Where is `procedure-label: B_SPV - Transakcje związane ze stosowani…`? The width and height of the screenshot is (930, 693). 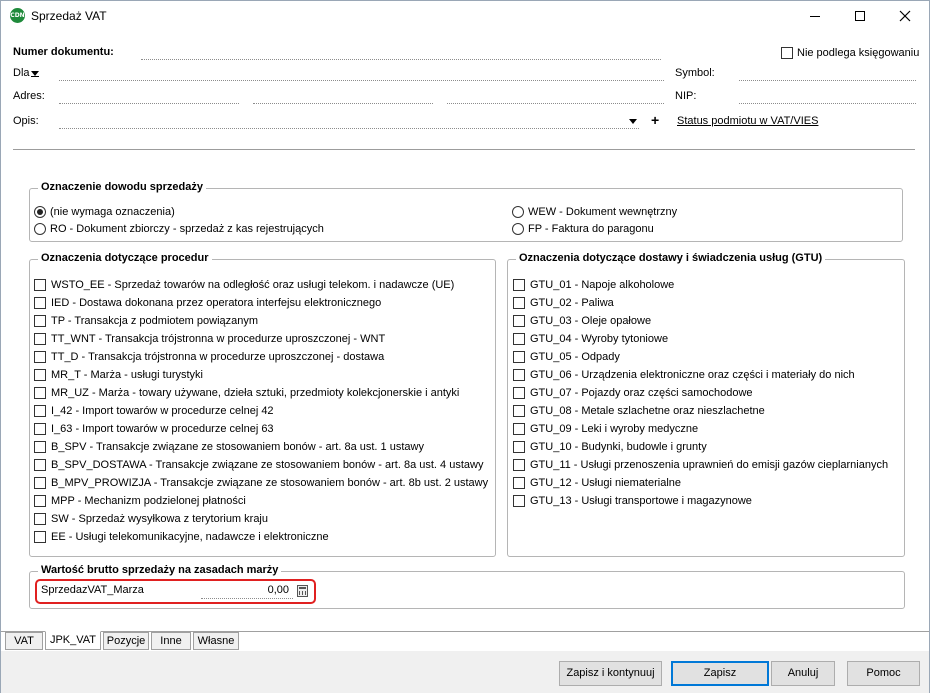 procedure-label: B_SPV - Transakcje związane ze stosowani… is located at coordinates (237, 447).